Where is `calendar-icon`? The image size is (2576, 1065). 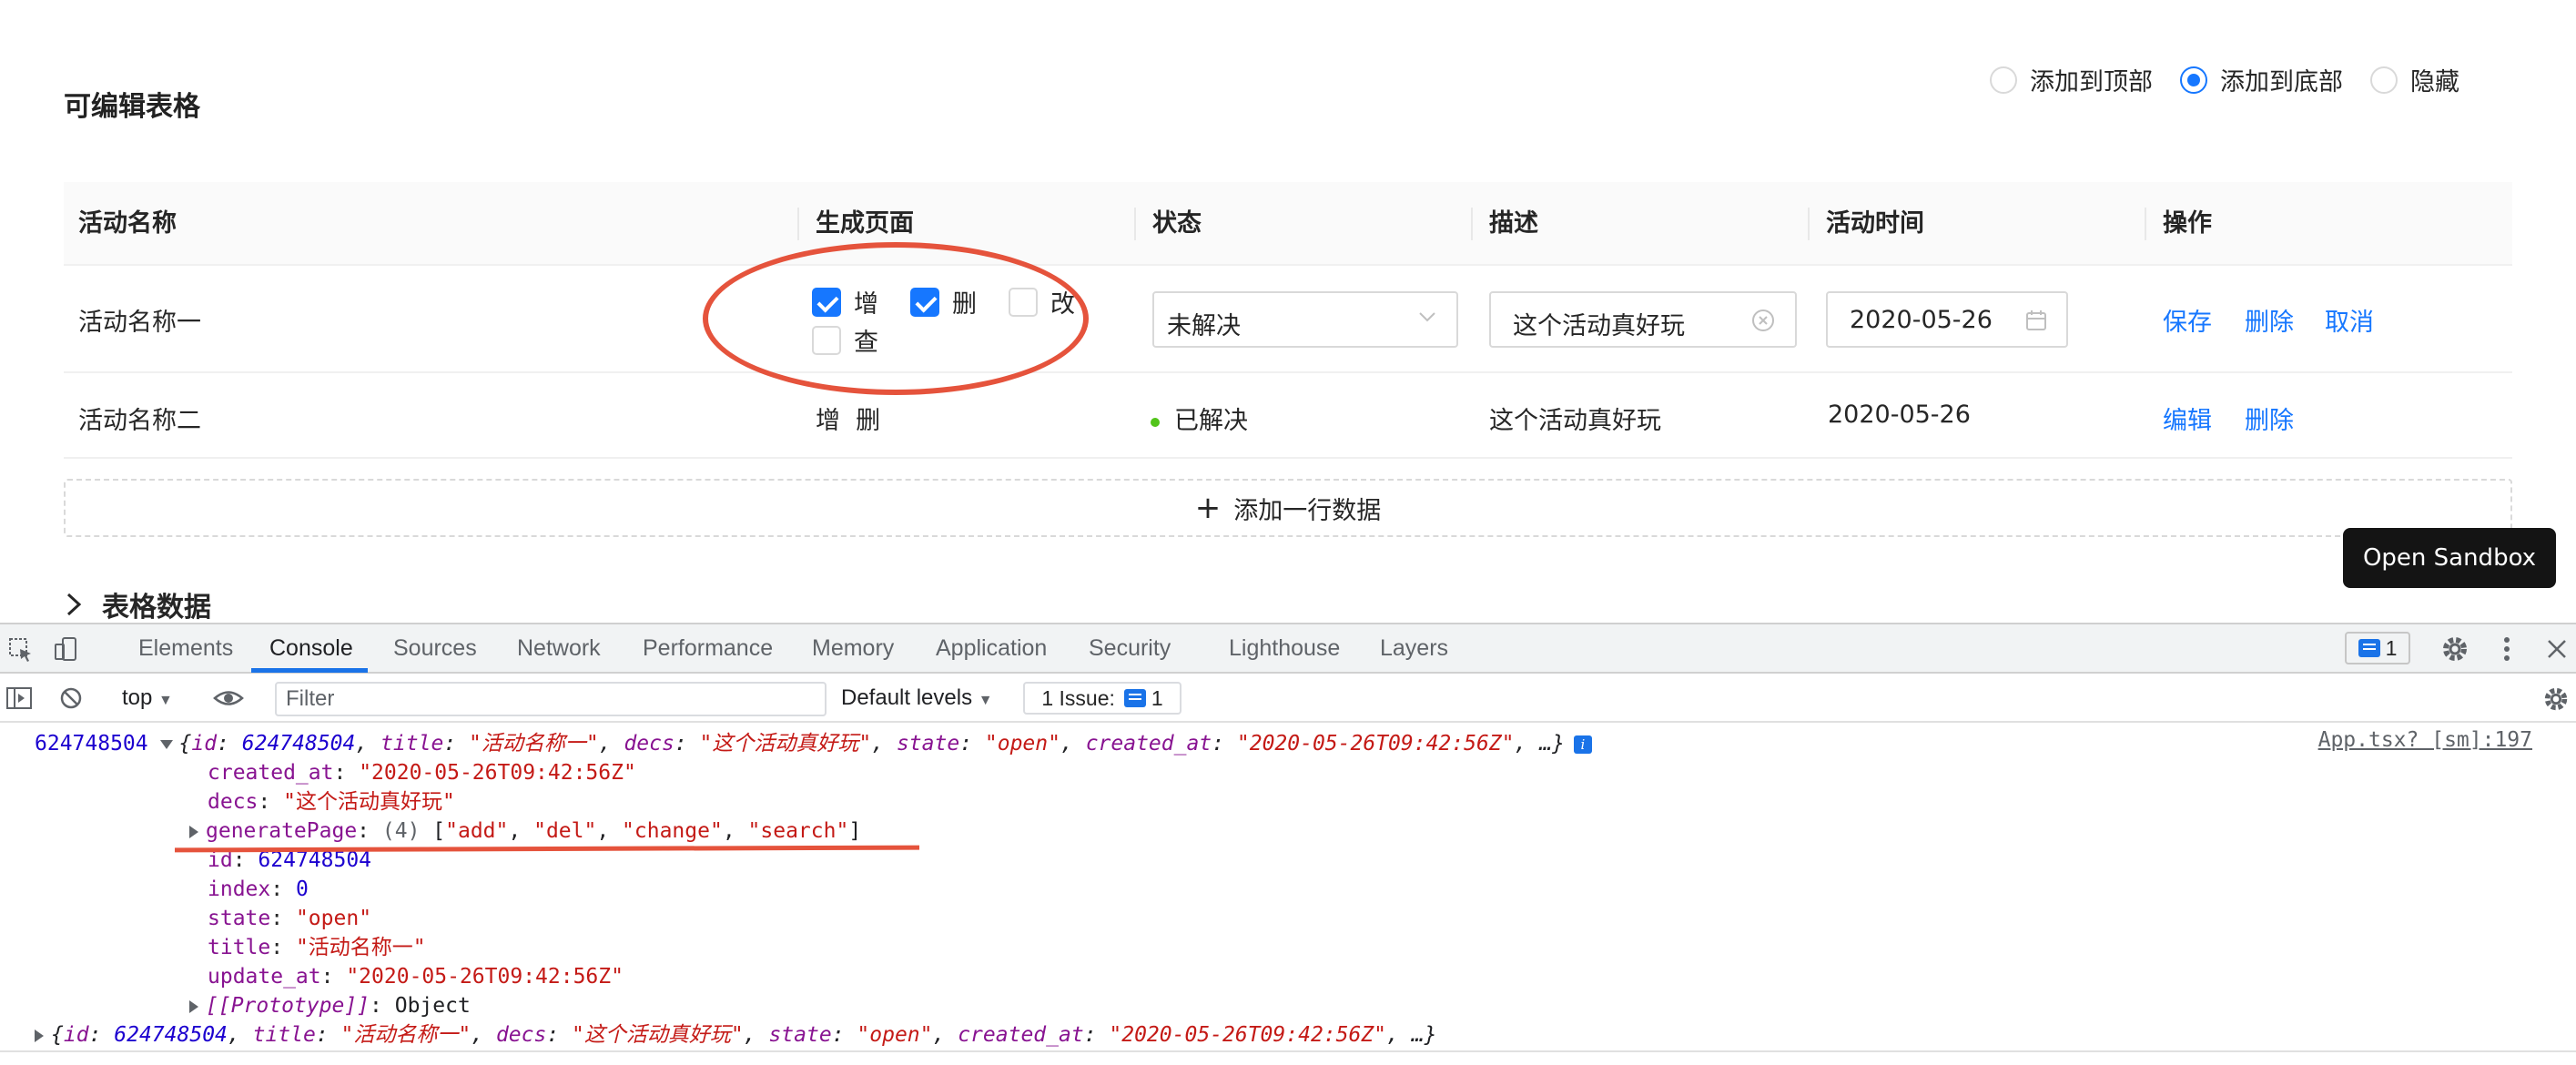
calendar-icon is located at coordinates (2036, 320).